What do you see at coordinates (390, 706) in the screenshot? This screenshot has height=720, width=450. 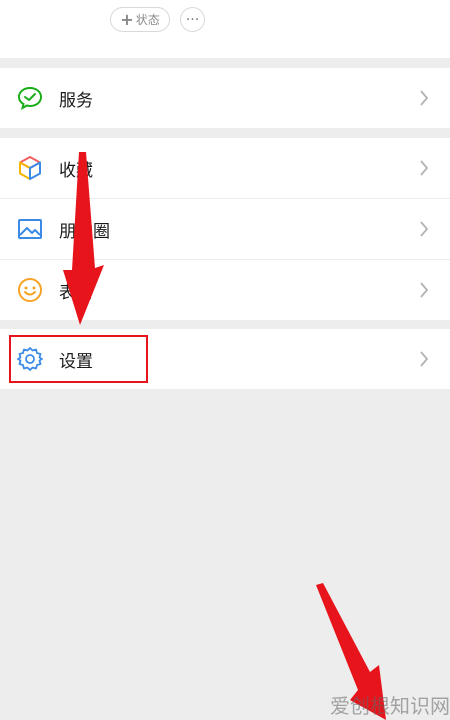 I see `watermark: 爱创根知识网` at bounding box center [390, 706].